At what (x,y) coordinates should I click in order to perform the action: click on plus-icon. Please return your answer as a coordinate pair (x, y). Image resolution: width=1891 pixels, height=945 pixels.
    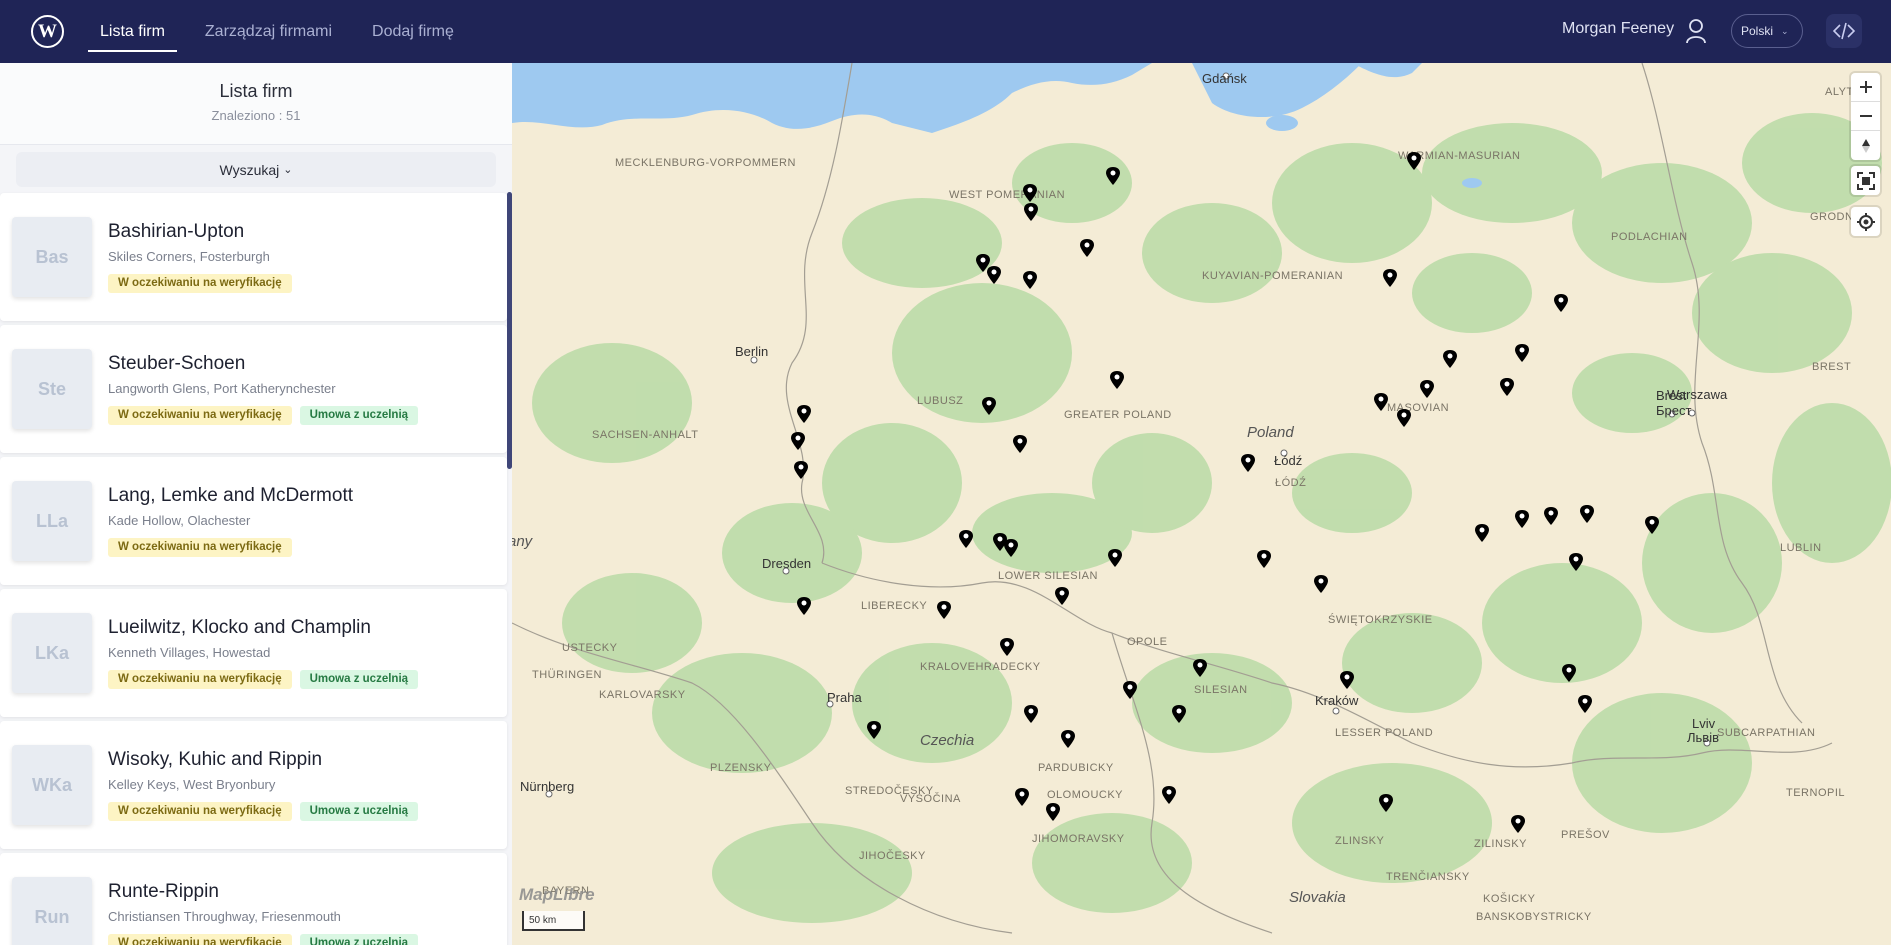
    Looking at the image, I should click on (1865, 87).